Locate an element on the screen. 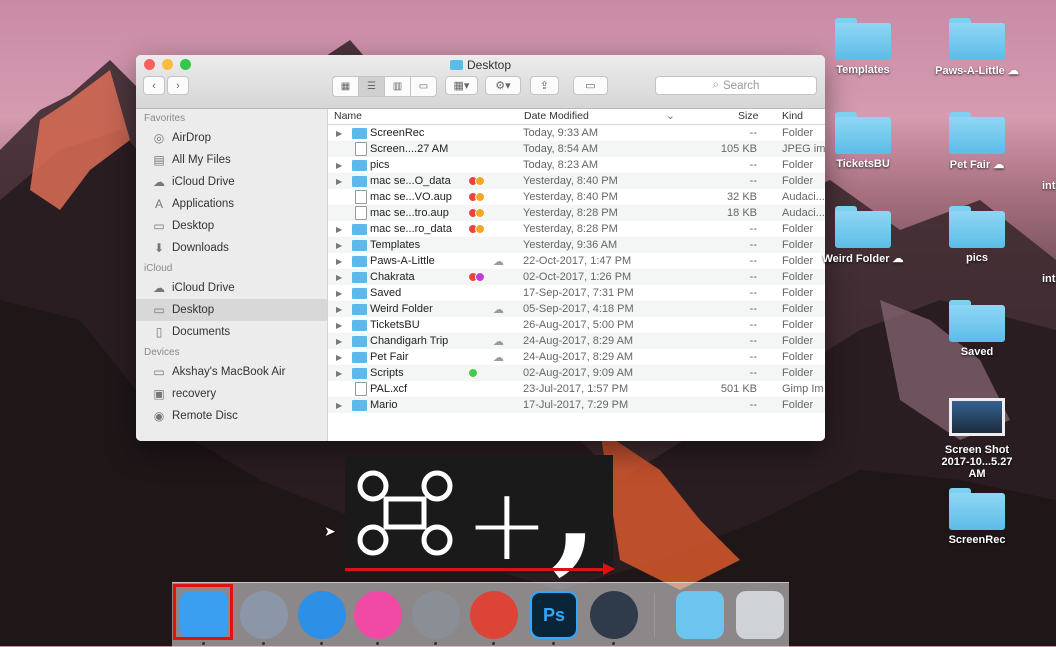 Image resolution: width=1056 pixels, height=647 pixels. file-name: Paws-A-Little is located at coordinates (402, 261).